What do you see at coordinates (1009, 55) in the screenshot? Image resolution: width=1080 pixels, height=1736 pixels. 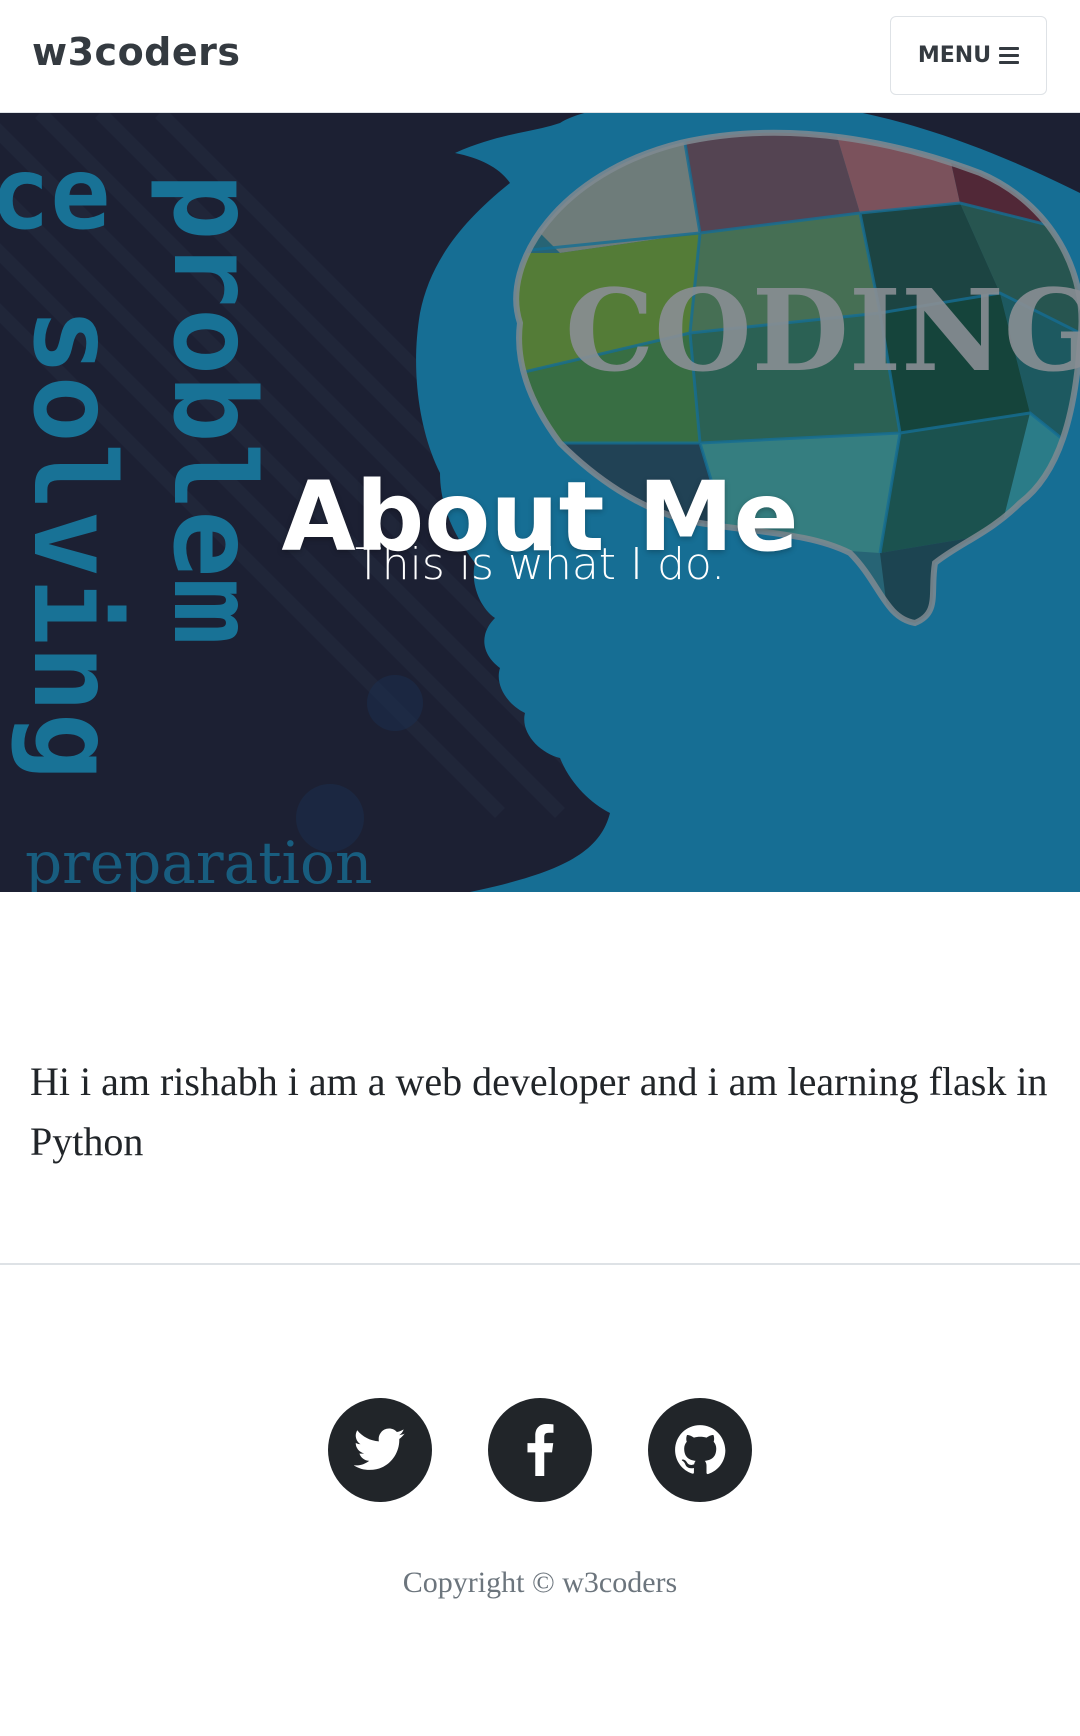 I see `hamburger-icon` at bounding box center [1009, 55].